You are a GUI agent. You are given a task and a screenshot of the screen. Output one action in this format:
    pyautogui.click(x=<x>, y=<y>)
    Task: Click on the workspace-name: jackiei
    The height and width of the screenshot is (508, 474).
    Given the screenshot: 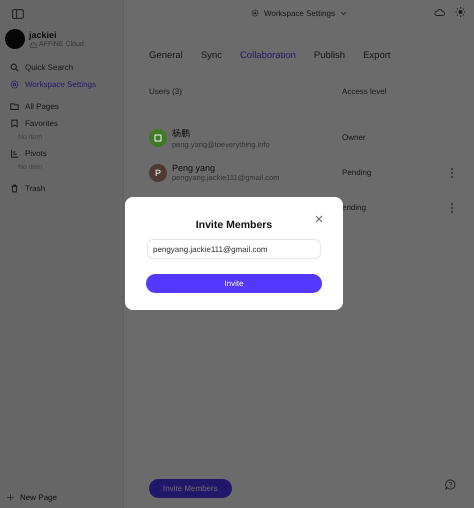 What is the action you would take?
    pyautogui.click(x=43, y=35)
    